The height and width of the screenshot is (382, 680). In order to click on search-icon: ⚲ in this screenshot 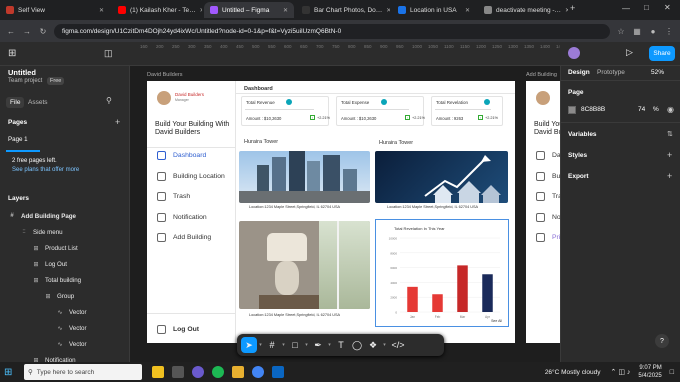, I will do `click(109, 100)`.